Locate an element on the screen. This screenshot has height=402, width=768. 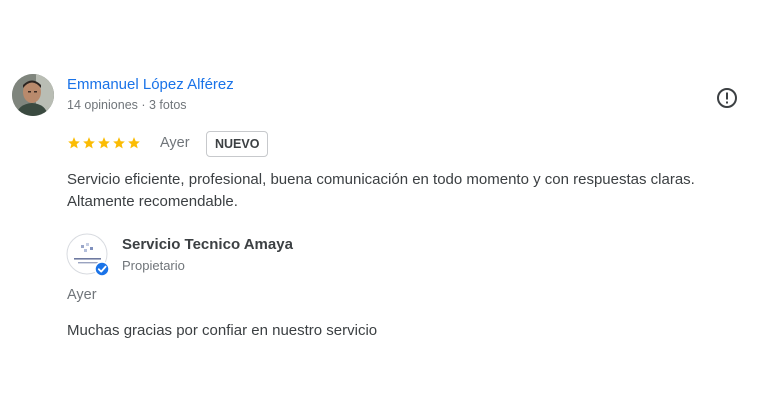
new-badge: NUEVO is located at coordinates (237, 144).